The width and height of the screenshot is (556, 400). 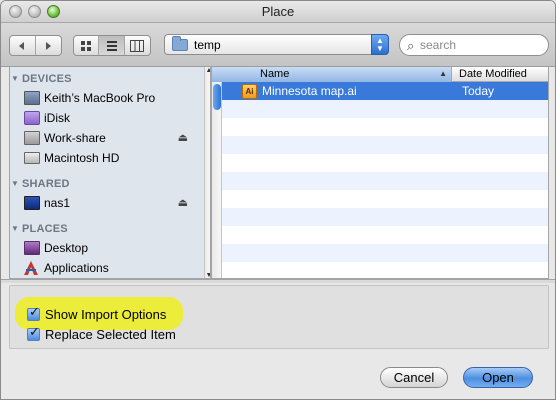 I want to click on window-title: Place, so click(x=278, y=11).